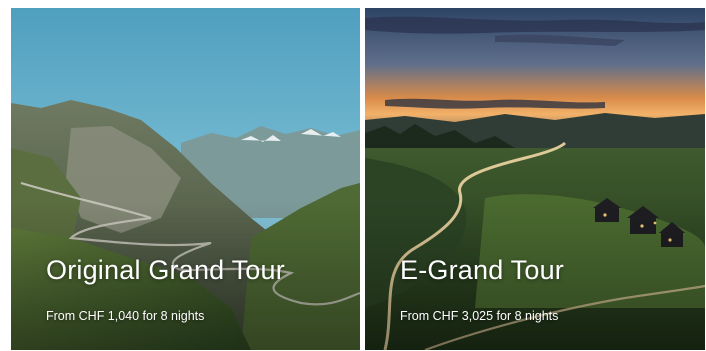 The height and width of the screenshot is (351, 706). I want to click on tour-price: From CHF 3,025 for 8 nights, so click(479, 316).